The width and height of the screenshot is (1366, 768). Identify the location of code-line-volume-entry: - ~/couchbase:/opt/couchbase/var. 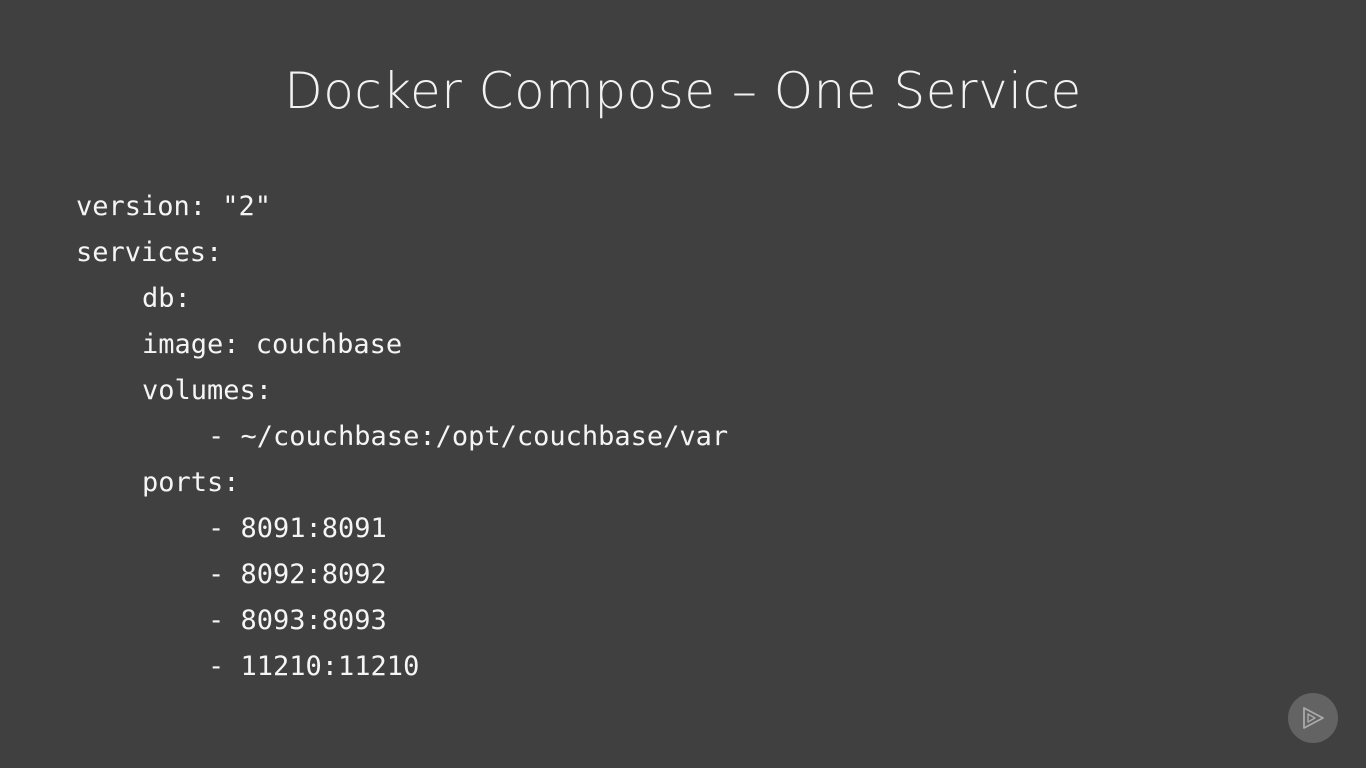
(468, 436).